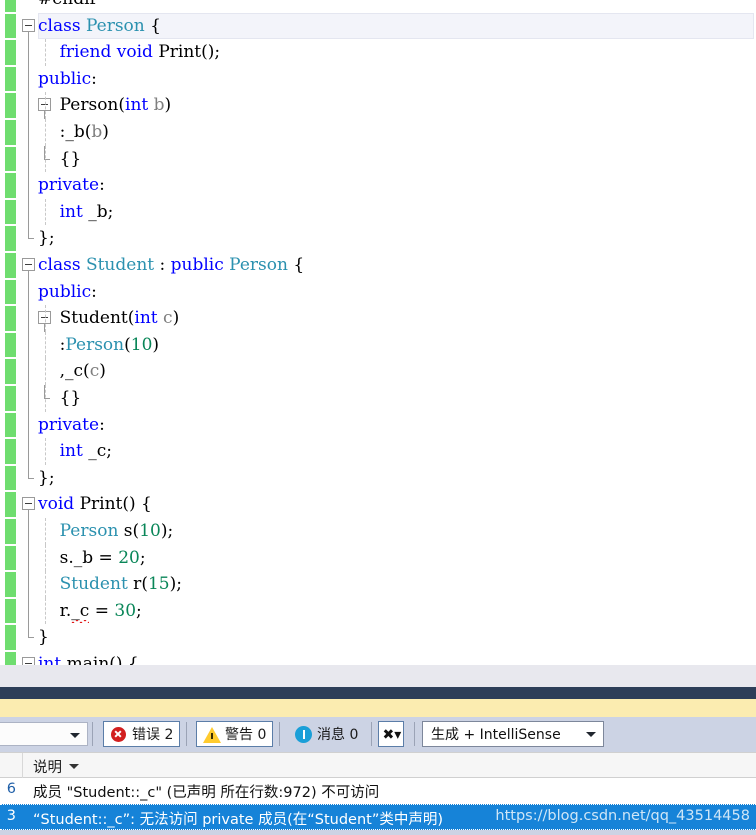  Describe the element at coordinates (378, 451) in the screenshot. I see `code-line: int _c;` at that location.